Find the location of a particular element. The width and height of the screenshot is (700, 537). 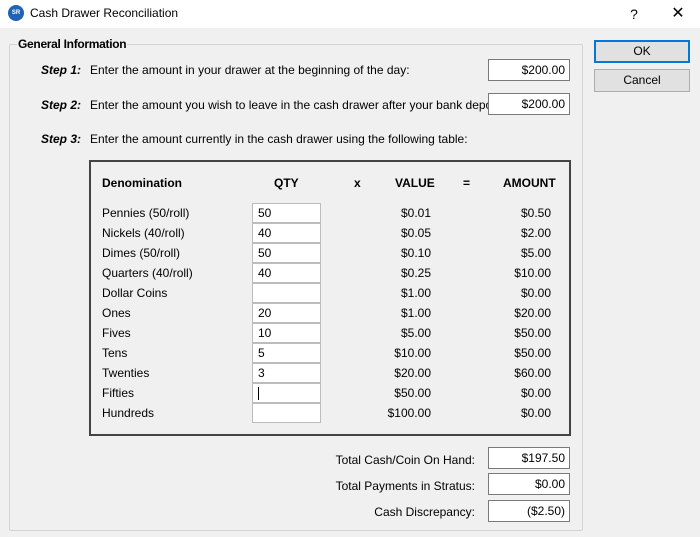

step3-label: Step 3: is located at coordinates (61, 139).